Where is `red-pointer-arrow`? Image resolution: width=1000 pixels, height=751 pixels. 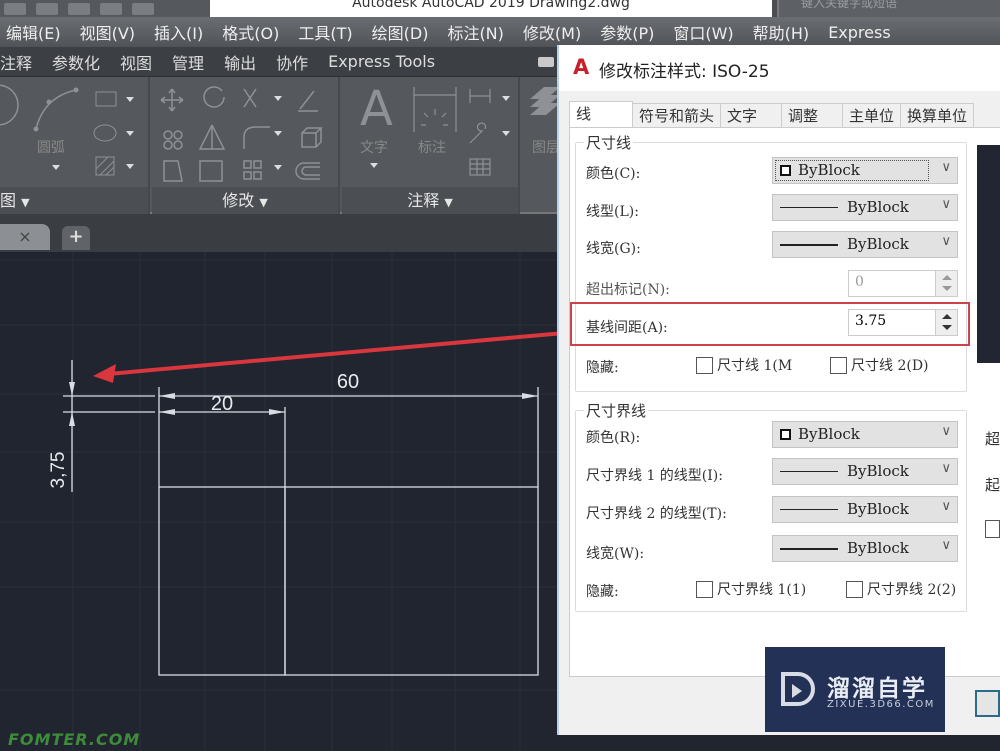 red-pointer-arrow is located at coordinates (326, 357).